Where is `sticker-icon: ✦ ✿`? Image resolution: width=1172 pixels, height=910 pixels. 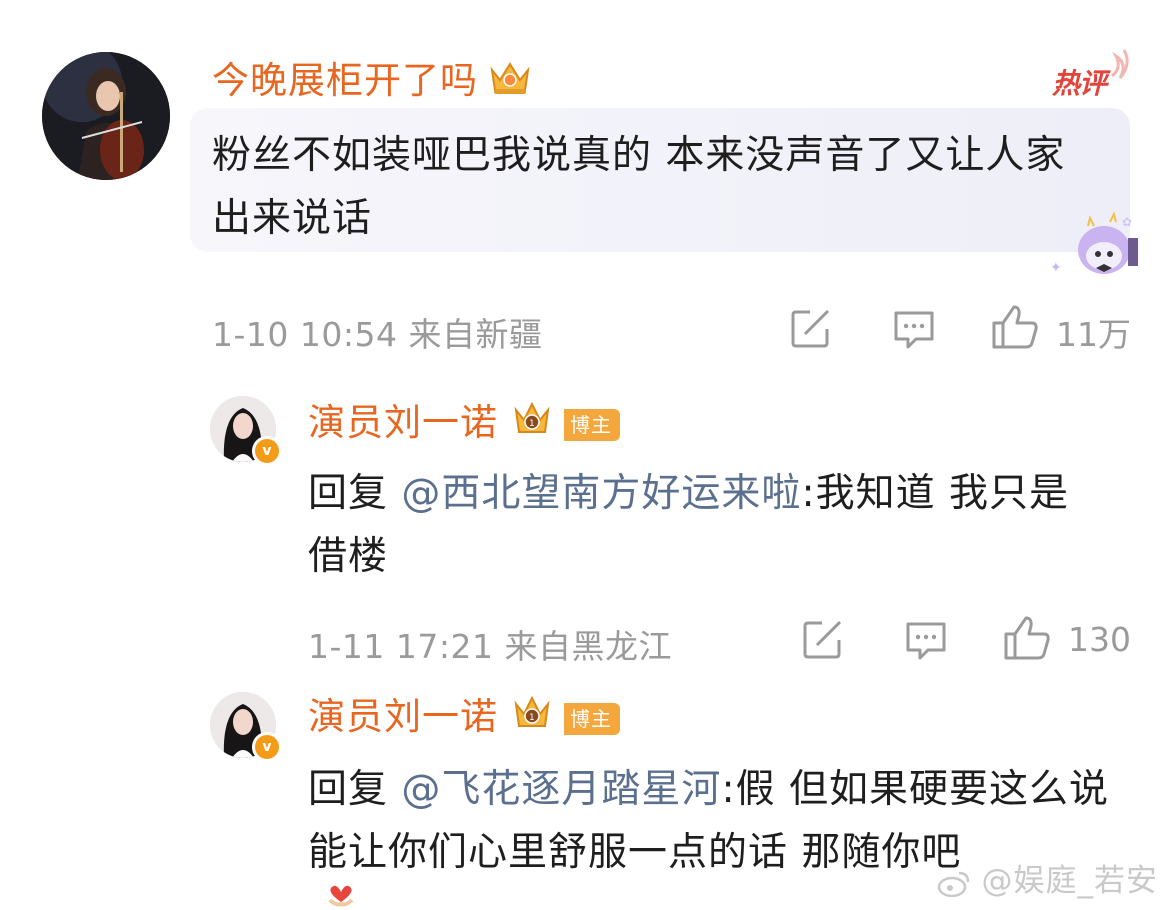
sticker-icon: ✦ ✿ is located at coordinates (1094, 243).